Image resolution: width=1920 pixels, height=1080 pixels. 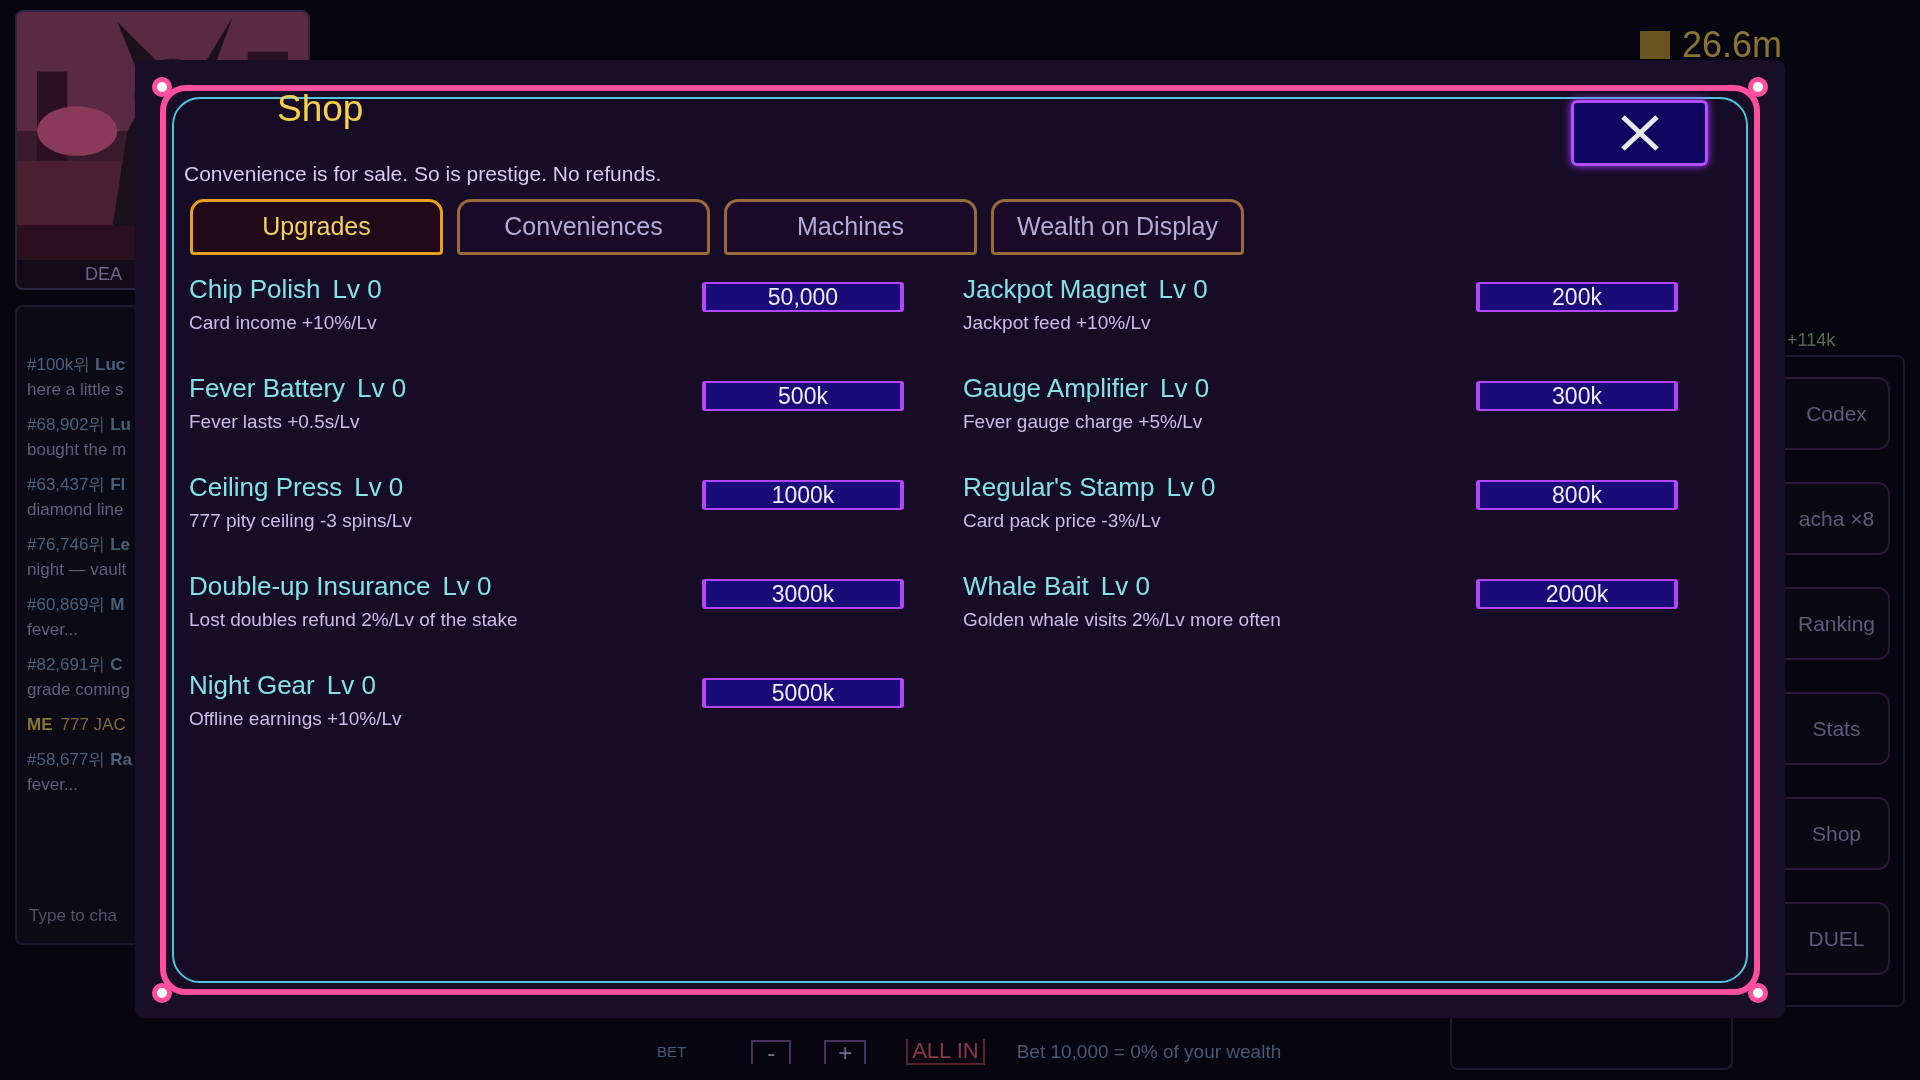 What do you see at coordinates (1577, 495) in the screenshot?
I see `price-button: 800k` at bounding box center [1577, 495].